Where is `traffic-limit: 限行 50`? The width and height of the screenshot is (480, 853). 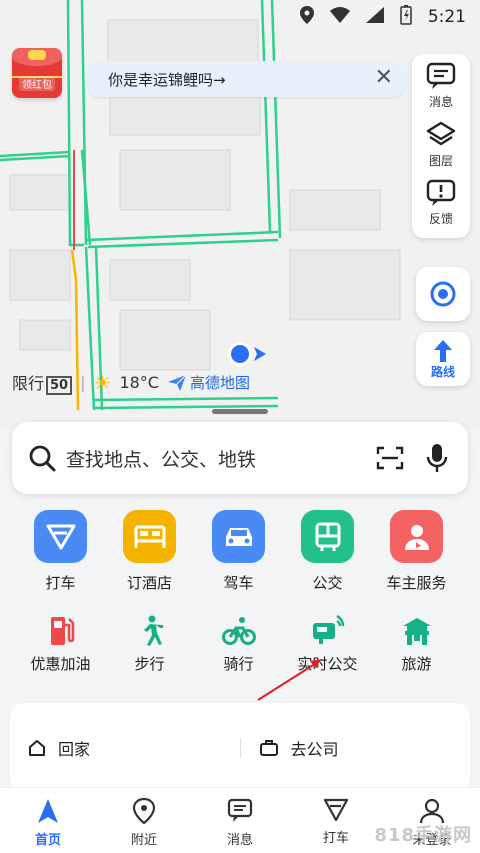 traffic-limit: 限行 50 is located at coordinates (42, 382).